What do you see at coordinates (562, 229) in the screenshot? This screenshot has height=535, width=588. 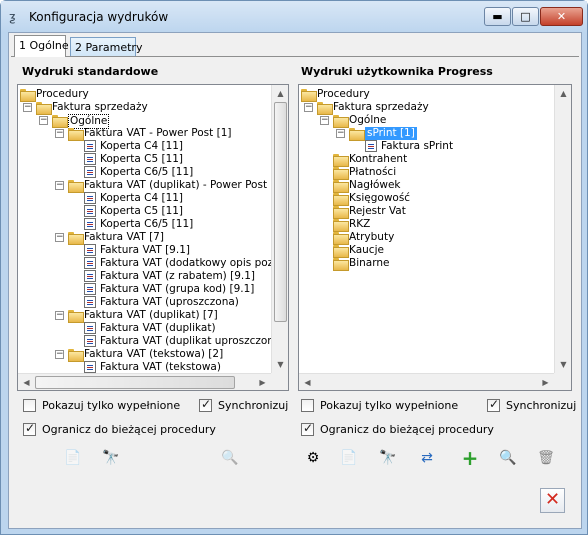 I see `right-vertical-scrollbar: ▲ ▼` at bounding box center [562, 229].